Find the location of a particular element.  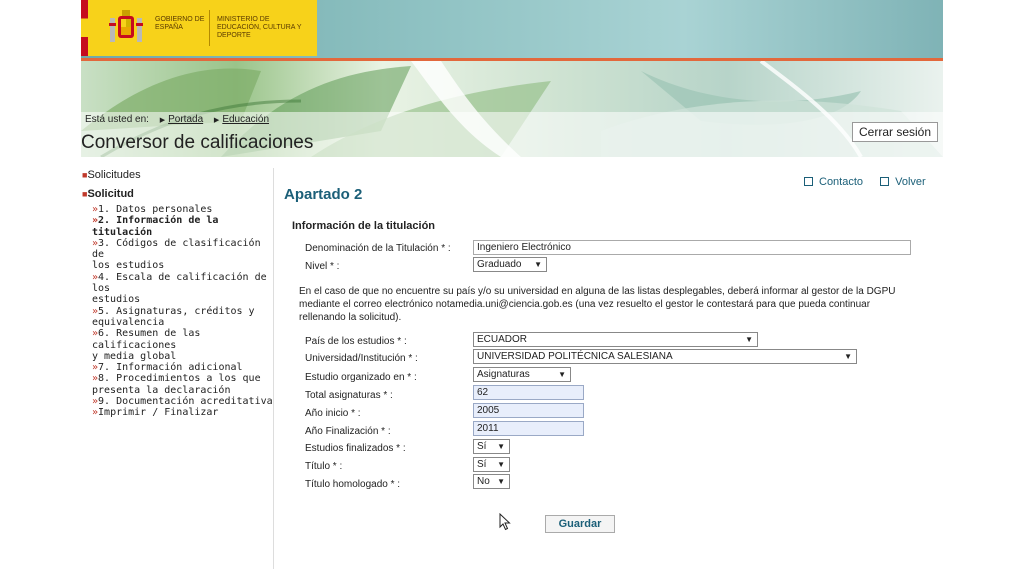

homologated-select: No ▼ is located at coordinates (491, 481).